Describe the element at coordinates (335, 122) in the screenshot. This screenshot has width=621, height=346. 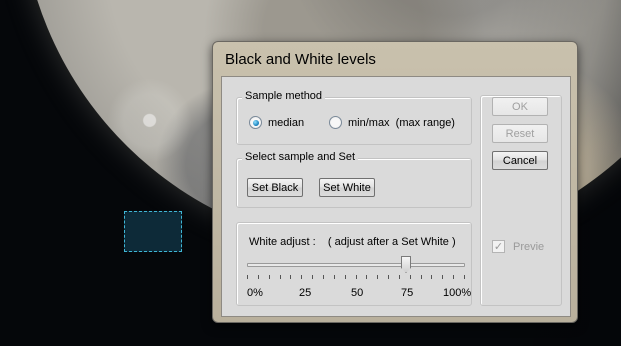
I see `minmax-radio-indicator` at that location.